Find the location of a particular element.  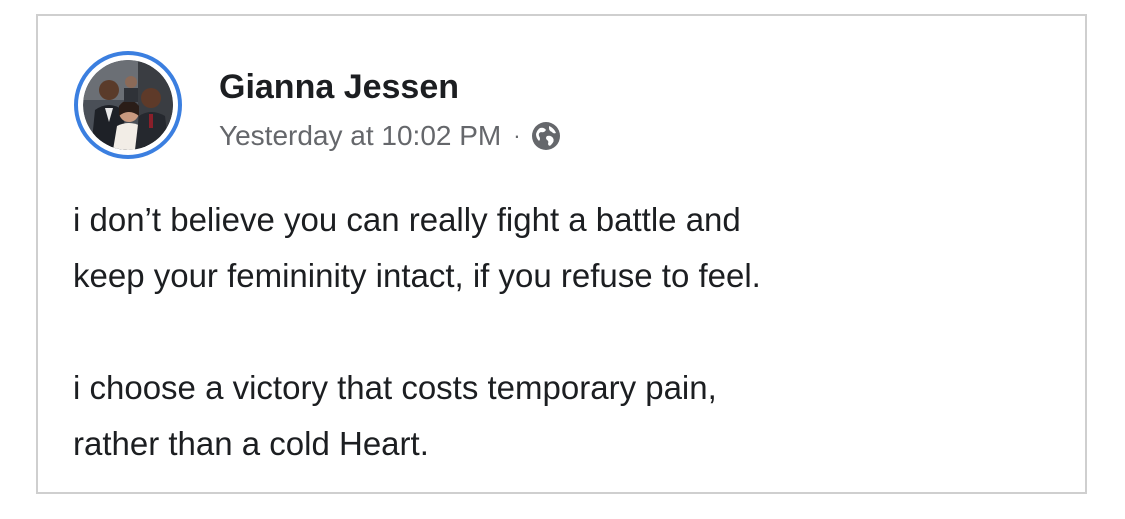

profile-photo-icon is located at coordinates (128, 105).